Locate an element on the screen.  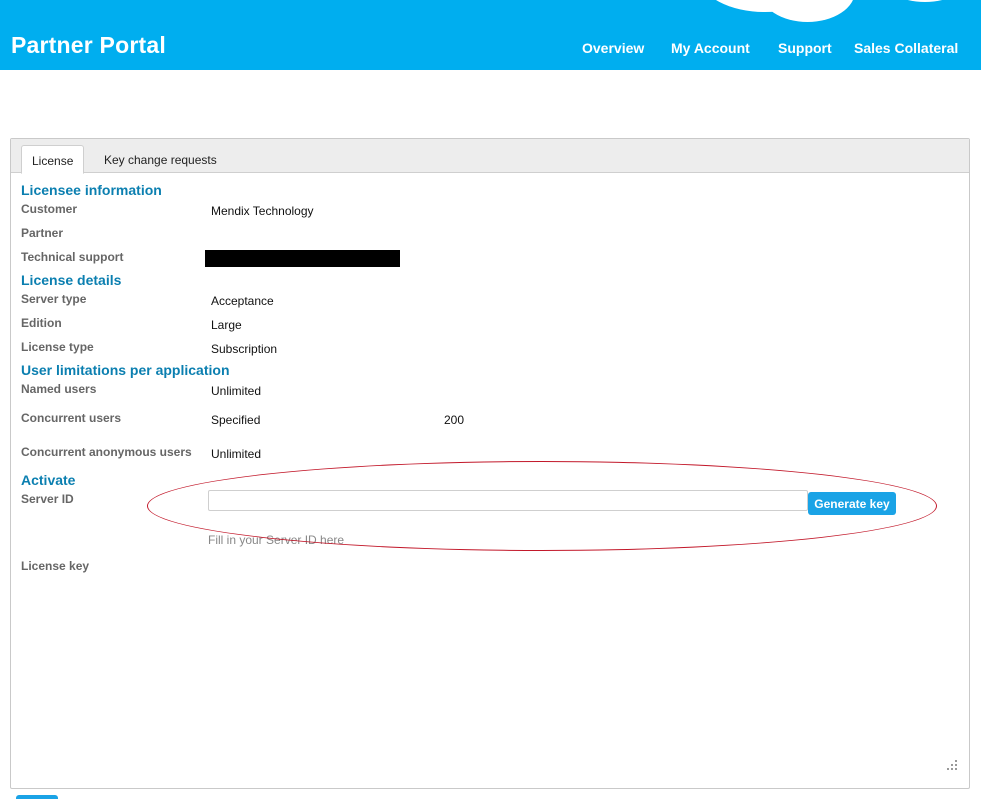
server-type-label: Server type is located at coordinates (54, 299).